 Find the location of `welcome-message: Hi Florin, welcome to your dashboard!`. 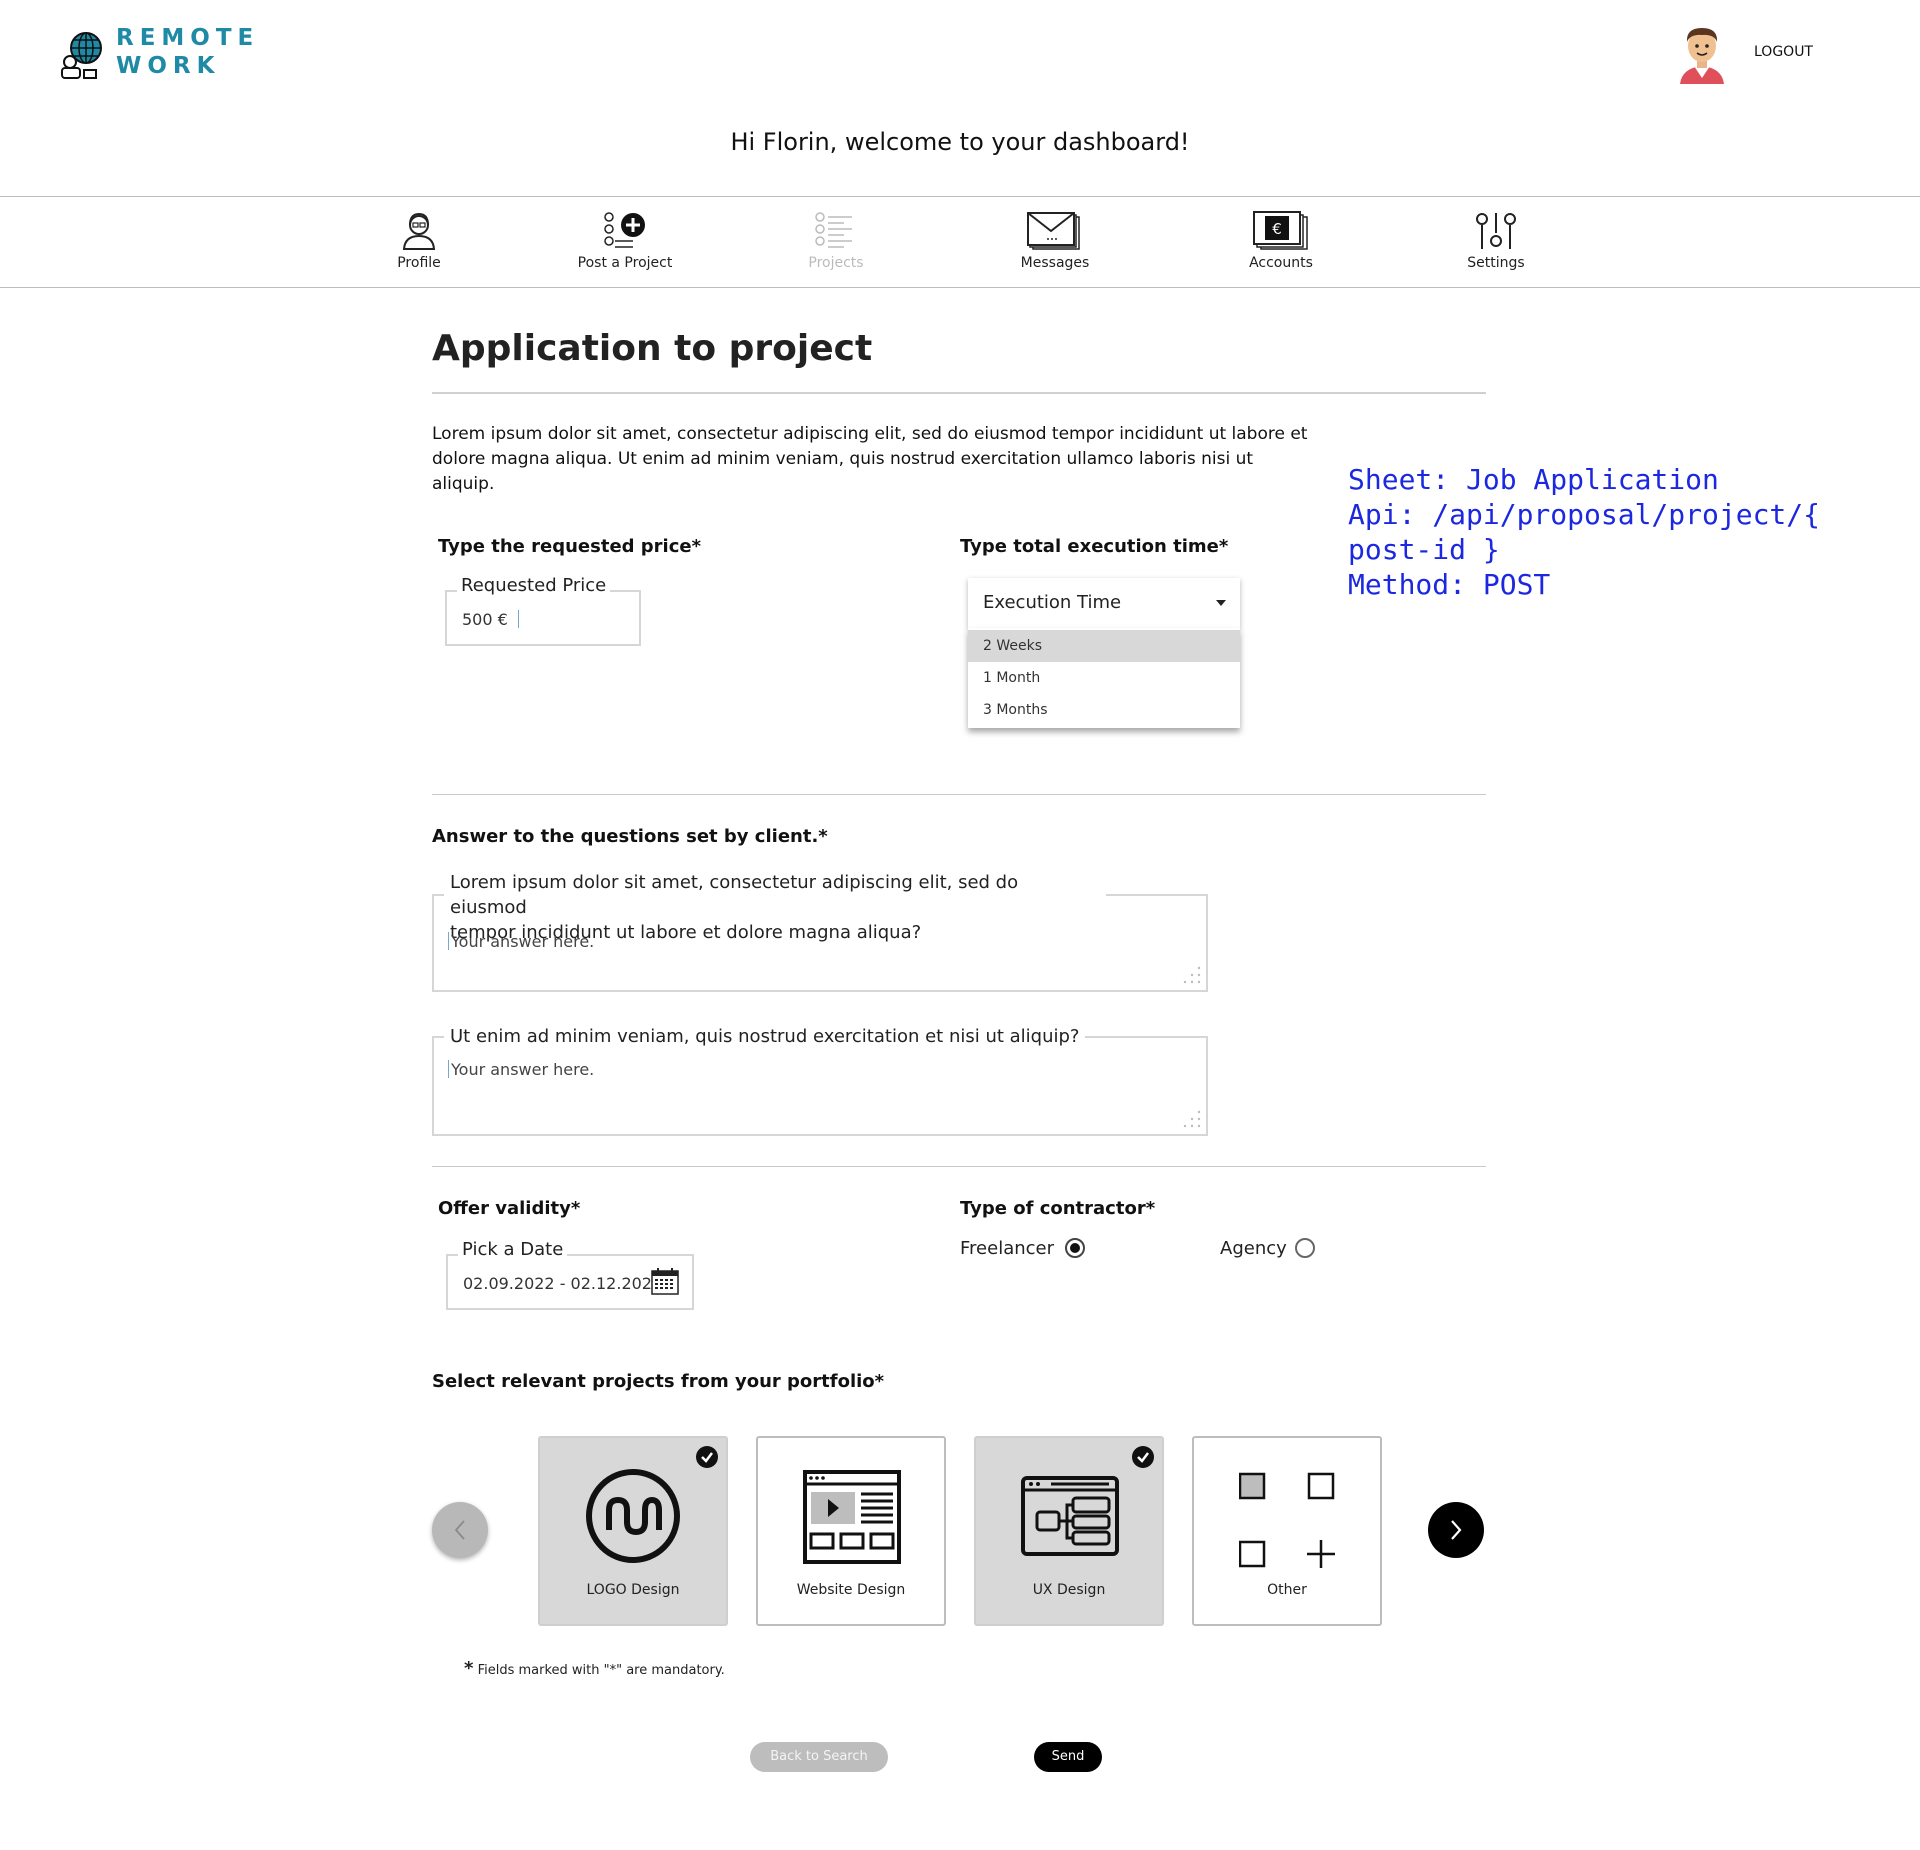

welcome-message: Hi Florin, welcome to your dashboard! is located at coordinates (960, 142).